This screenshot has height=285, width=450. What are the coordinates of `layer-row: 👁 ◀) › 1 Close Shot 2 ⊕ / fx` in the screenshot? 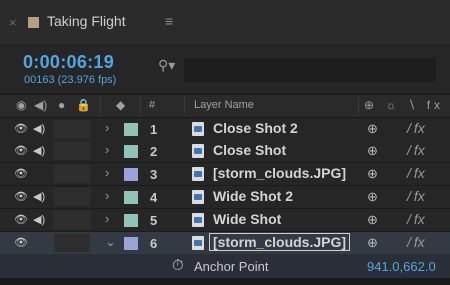 It's located at (225, 129).